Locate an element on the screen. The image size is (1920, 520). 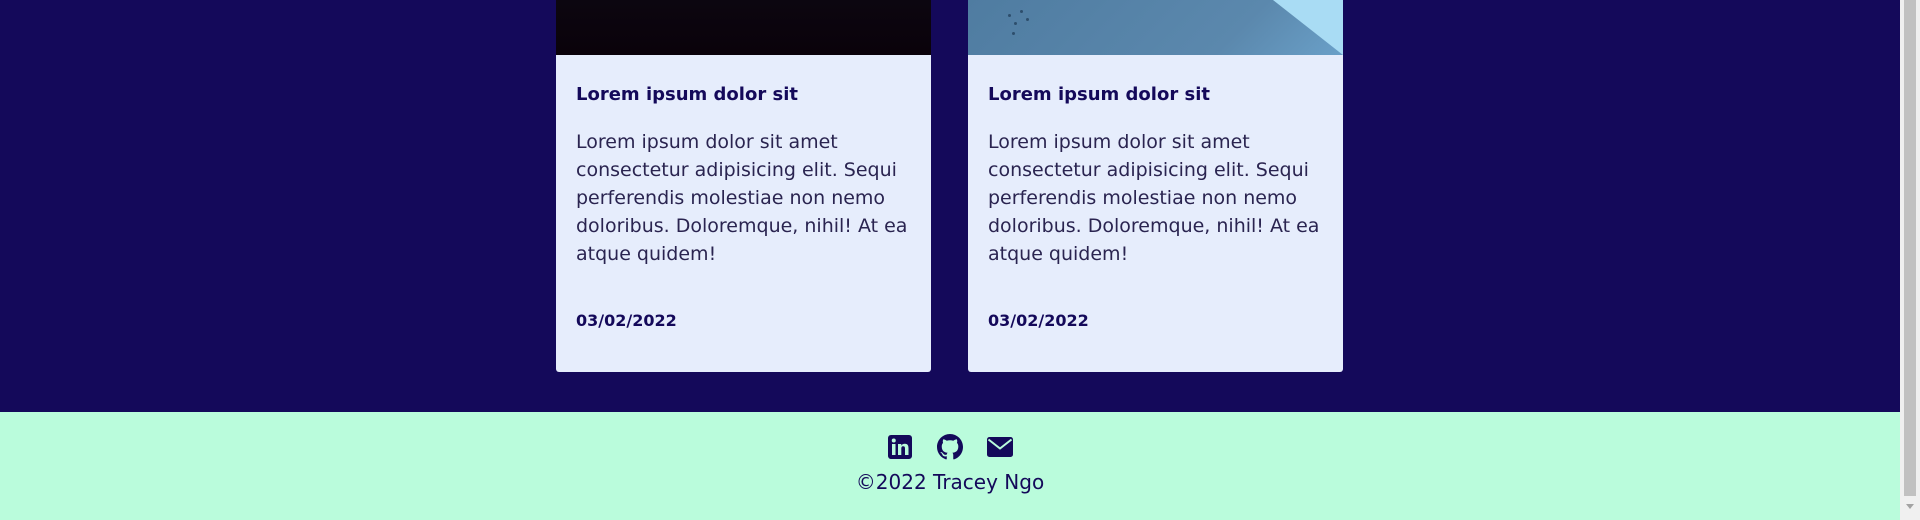
scroll-down-arrow-icon is located at coordinates (1910, 506).